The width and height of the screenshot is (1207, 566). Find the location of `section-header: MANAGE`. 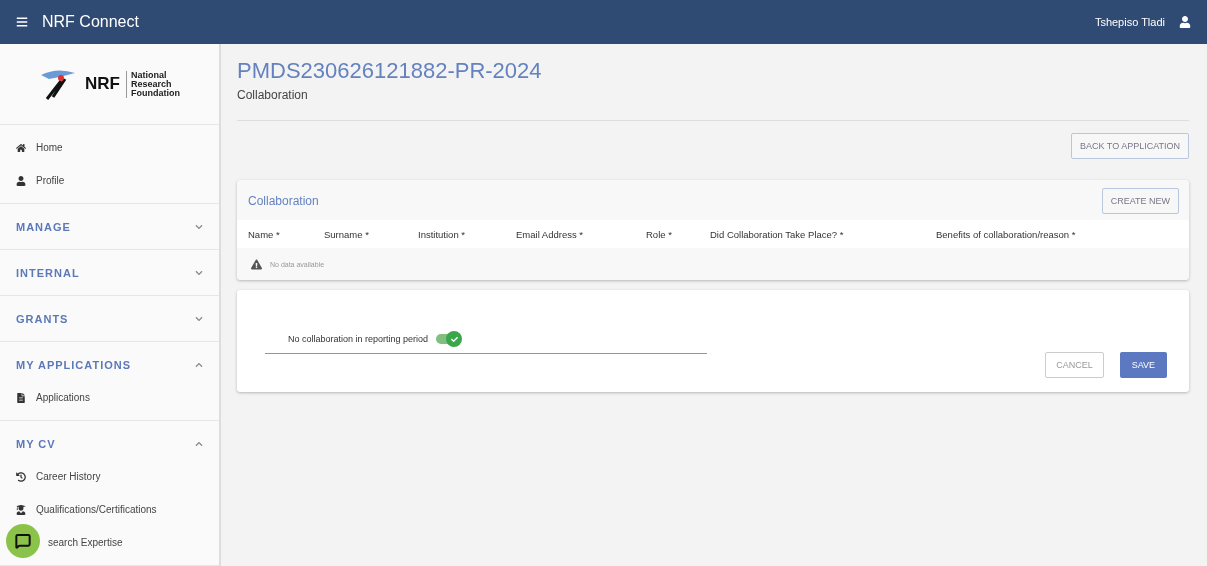

section-header: MANAGE is located at coordinates (109, 226).